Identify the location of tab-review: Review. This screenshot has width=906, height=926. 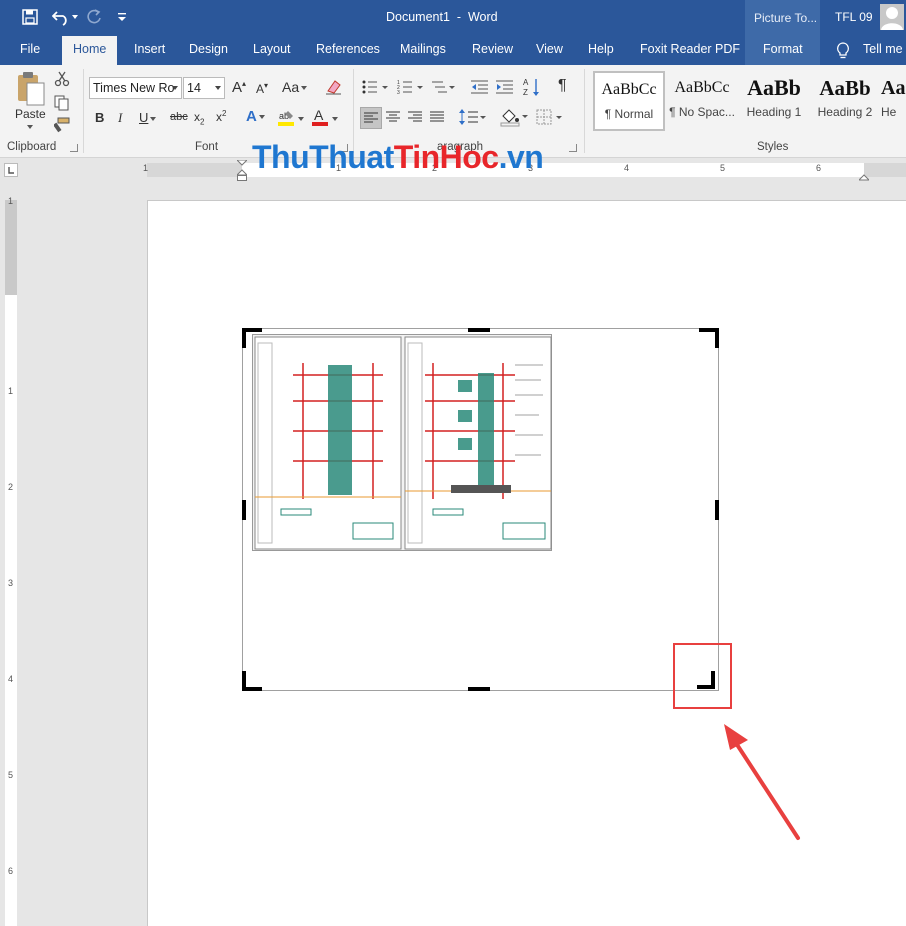
(492, 50).